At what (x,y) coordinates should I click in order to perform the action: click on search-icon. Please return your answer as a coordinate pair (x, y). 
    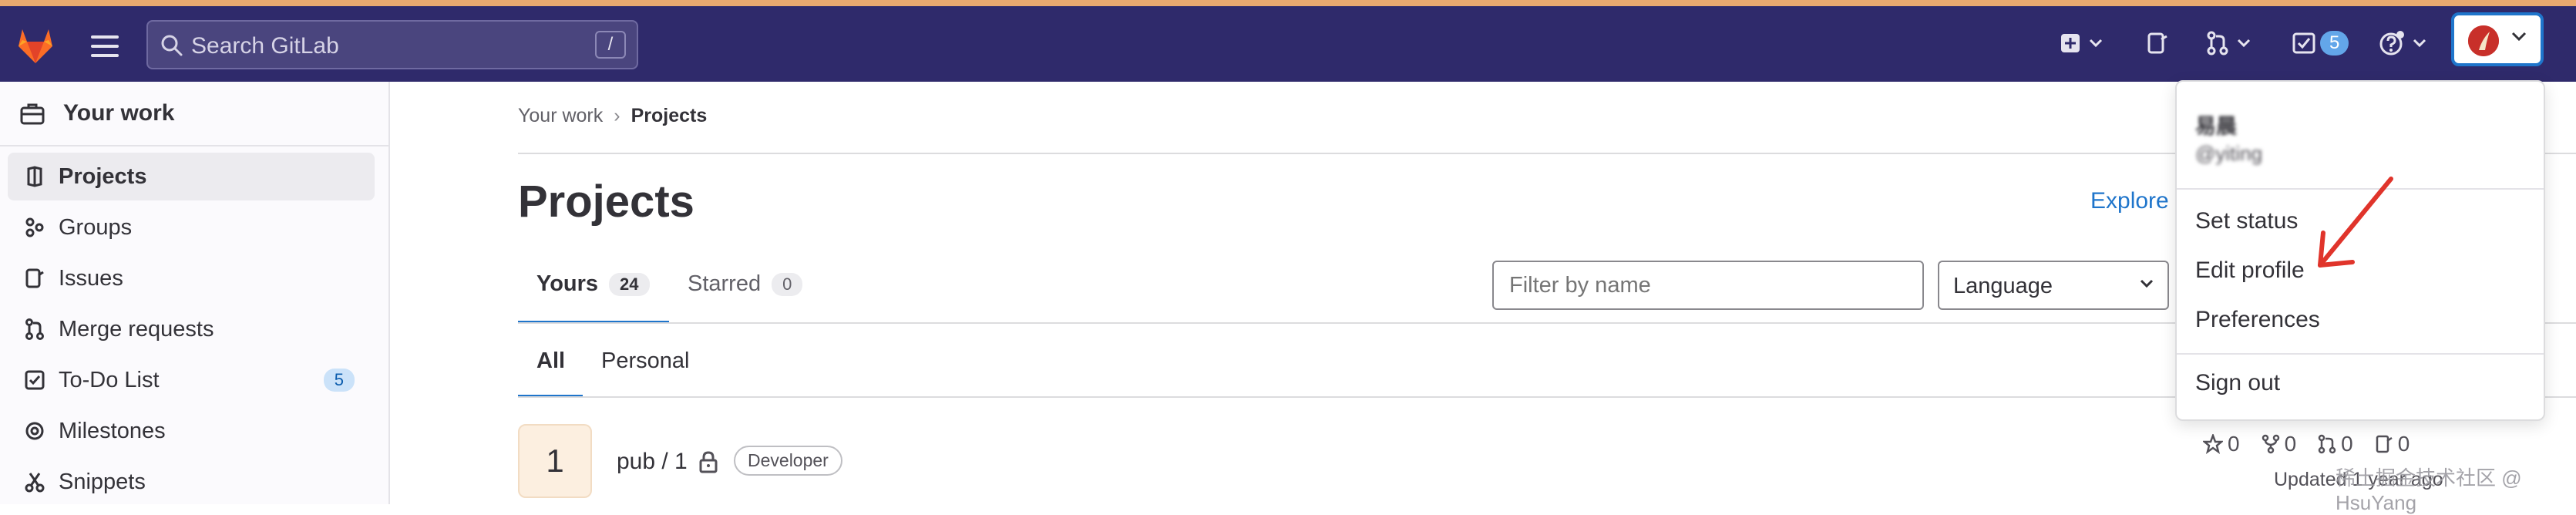
    Looking at the image, I should click on (172, 45).